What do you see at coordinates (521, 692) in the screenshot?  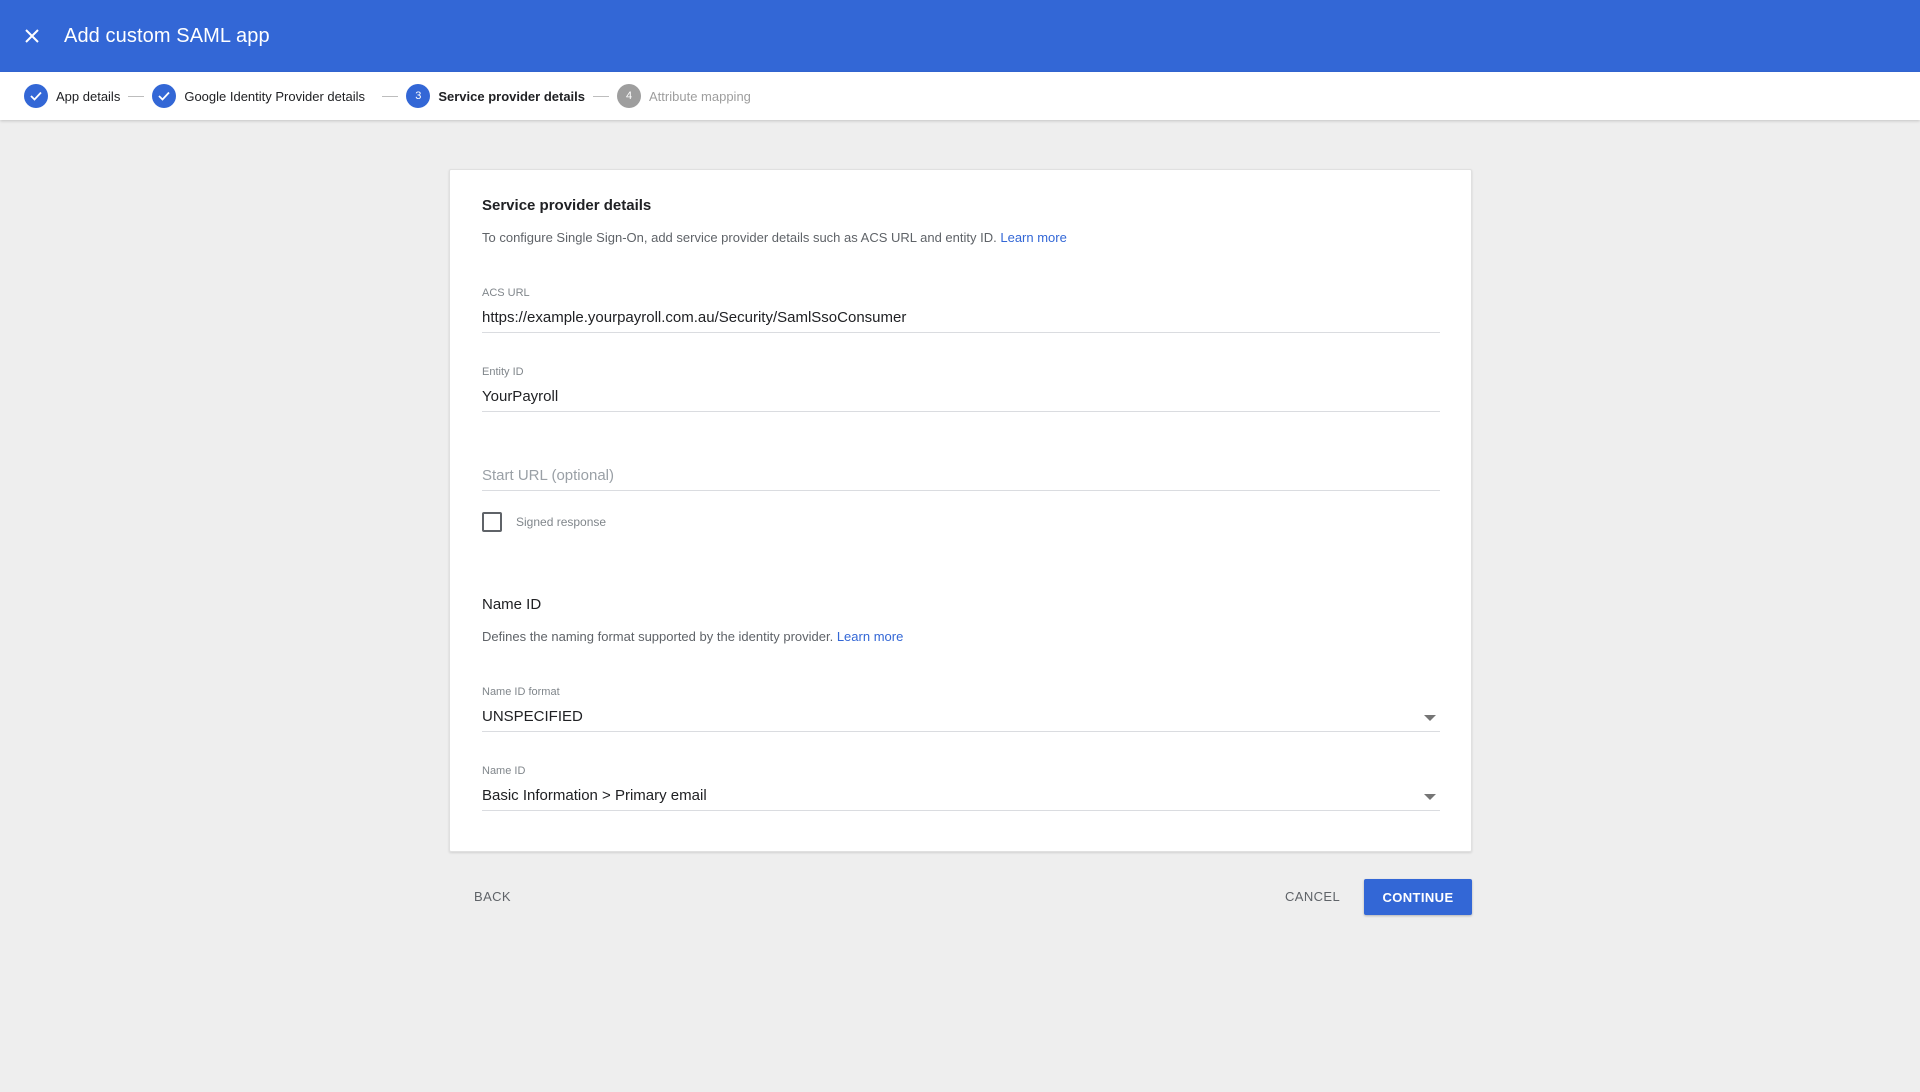 I see `field-label: Name ID format` at bounding box center [521, 692].